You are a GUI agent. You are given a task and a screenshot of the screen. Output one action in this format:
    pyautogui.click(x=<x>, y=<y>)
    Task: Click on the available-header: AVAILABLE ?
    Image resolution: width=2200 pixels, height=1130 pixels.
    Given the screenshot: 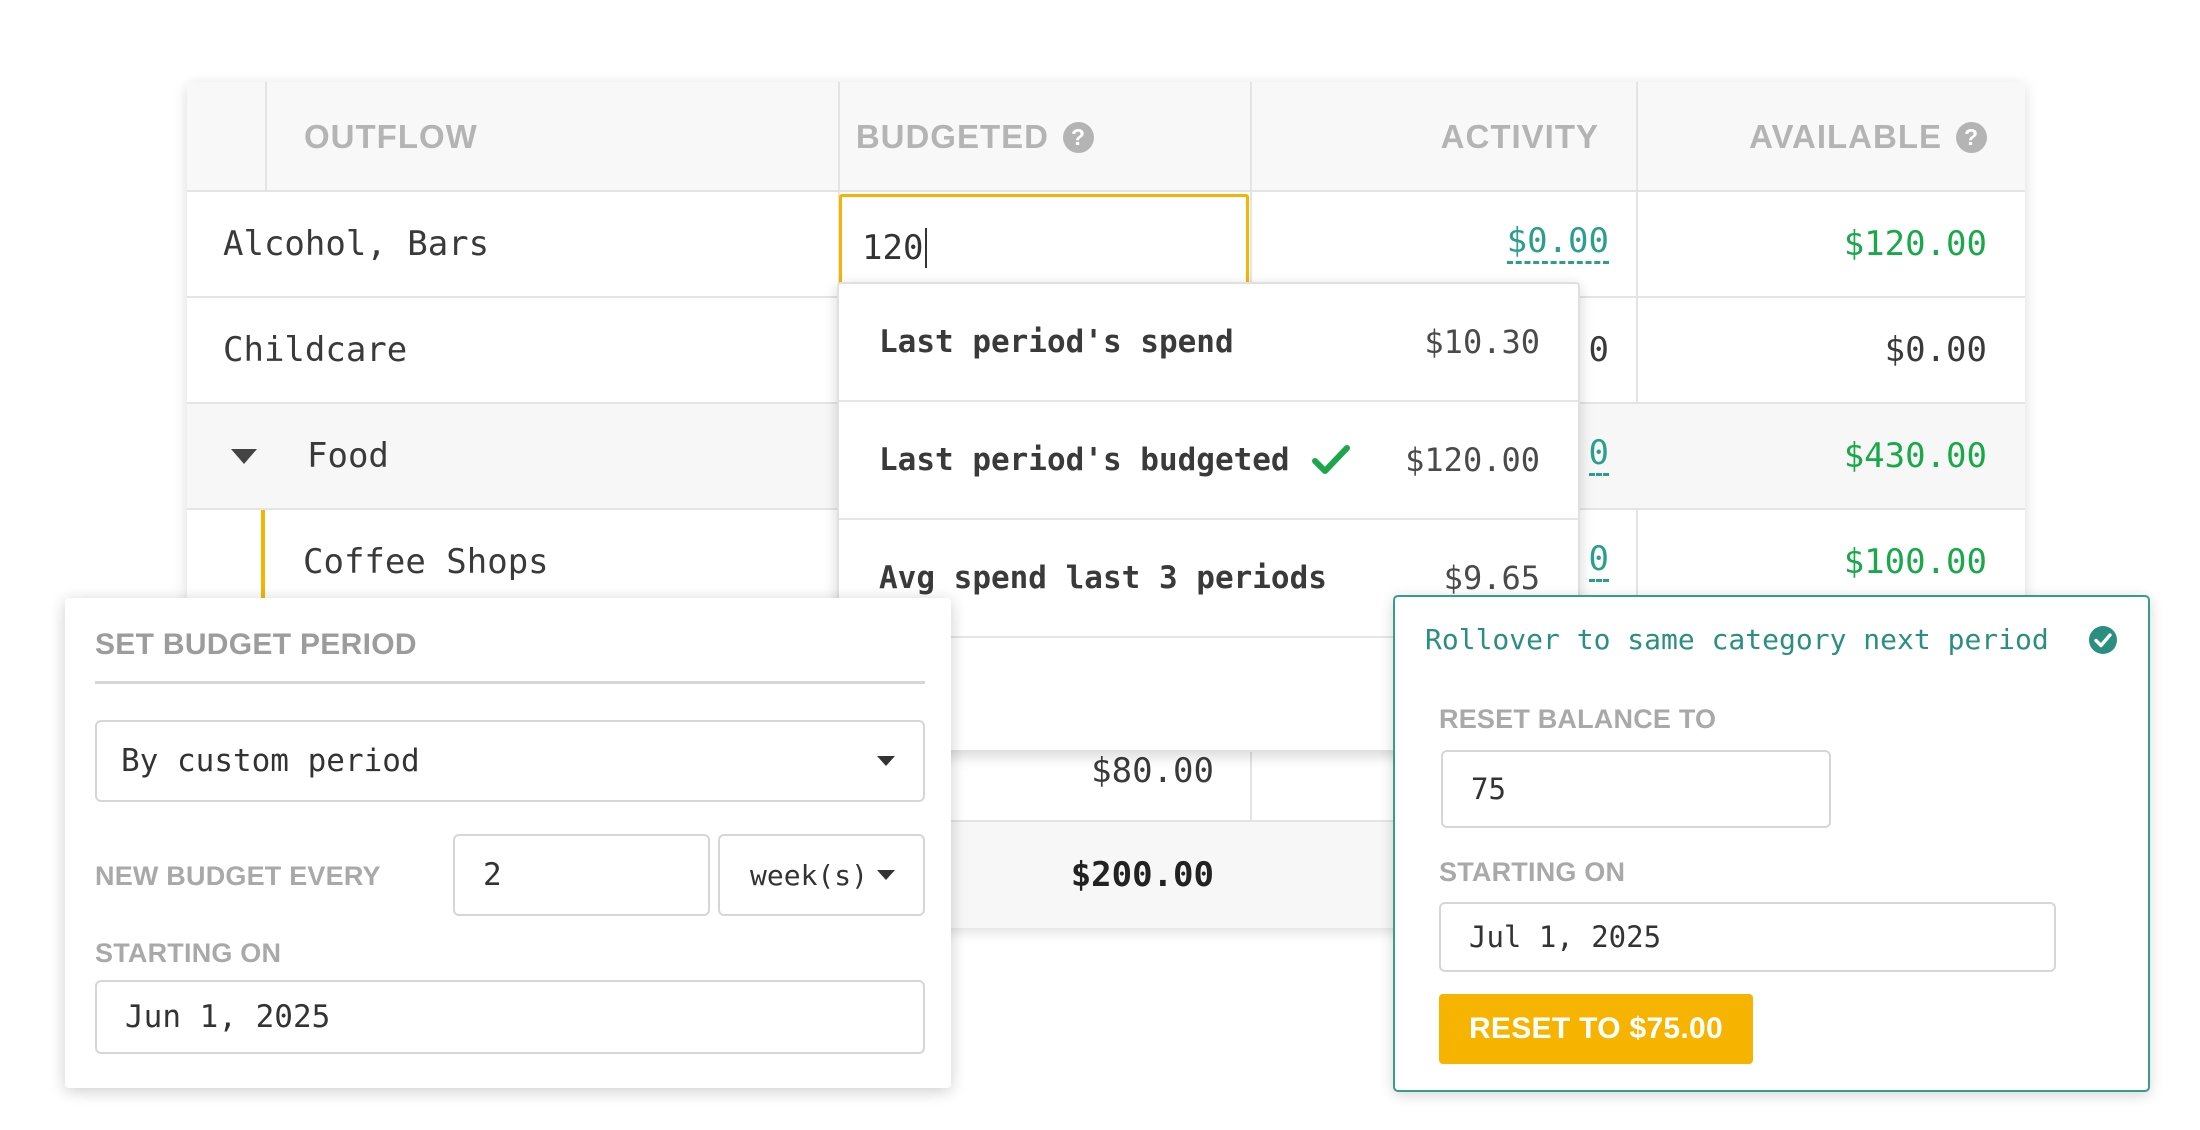 What is the action you would take?
    pyautogui.click(x=1868, y=137)
    